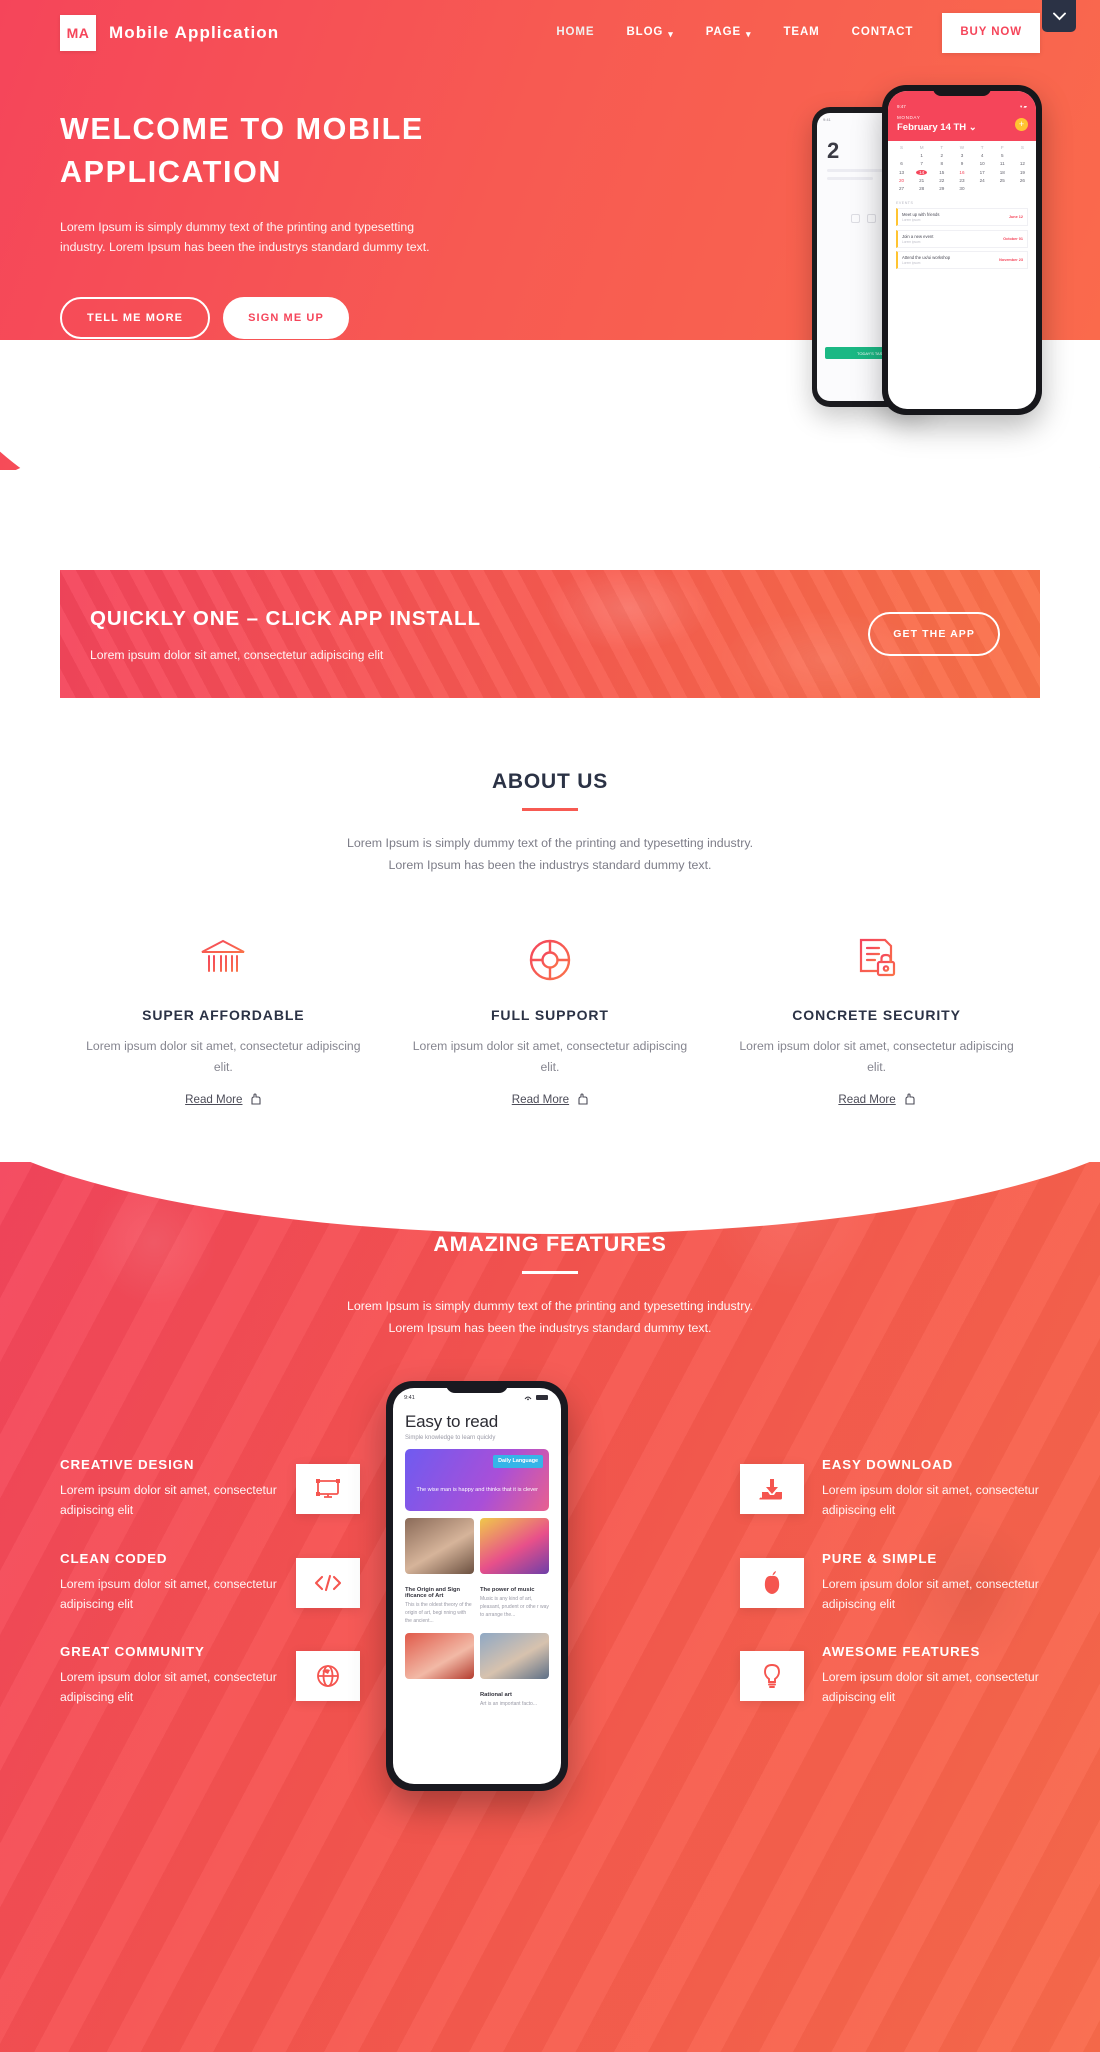 Image resolution: width=1100 pixels, height=2052 pixels. I want to click on day-cell: 9, so click(961, 163).